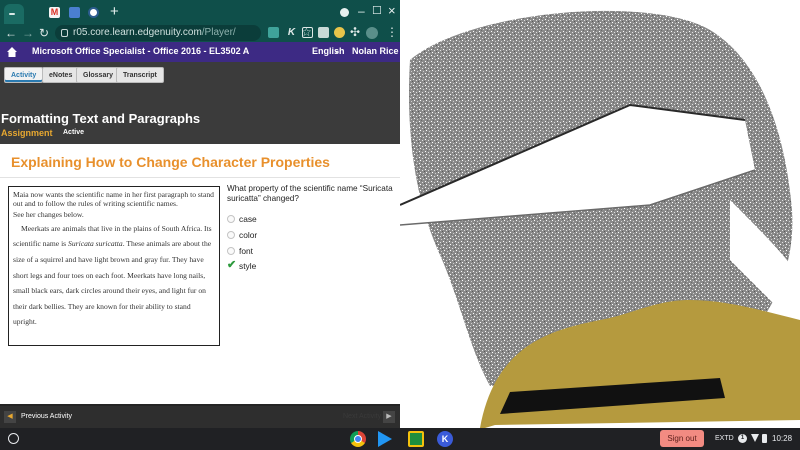 This screenshot has width=800, height=450. What do you see at coordinates (48, 214) in the screenshot?
I see `passage-instruction: See her changes below.` at bounding box center [48, 214].